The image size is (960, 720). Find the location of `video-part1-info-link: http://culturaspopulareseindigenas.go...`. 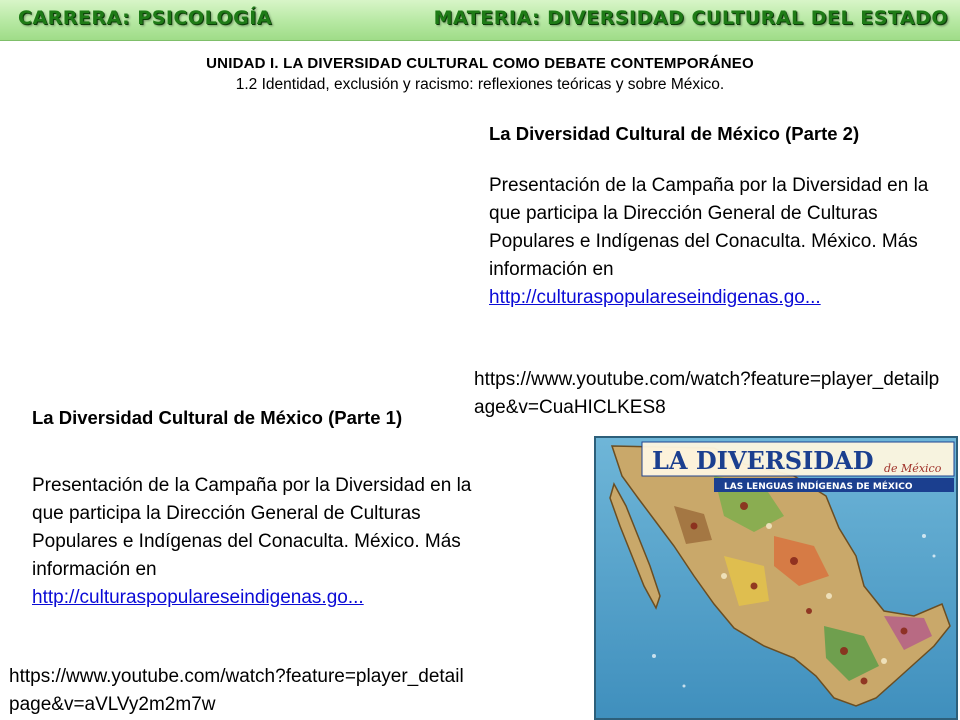

video-part1-info-link: http://culturaspopulareseindigenas.go... is located at coordinates (259, 598).